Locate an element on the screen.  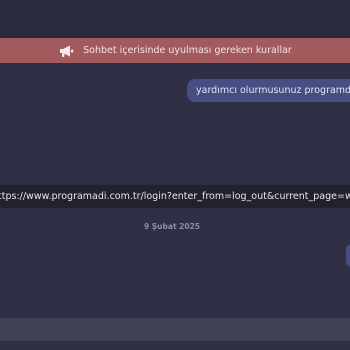
message-composer is located at coordinates (175, 330).